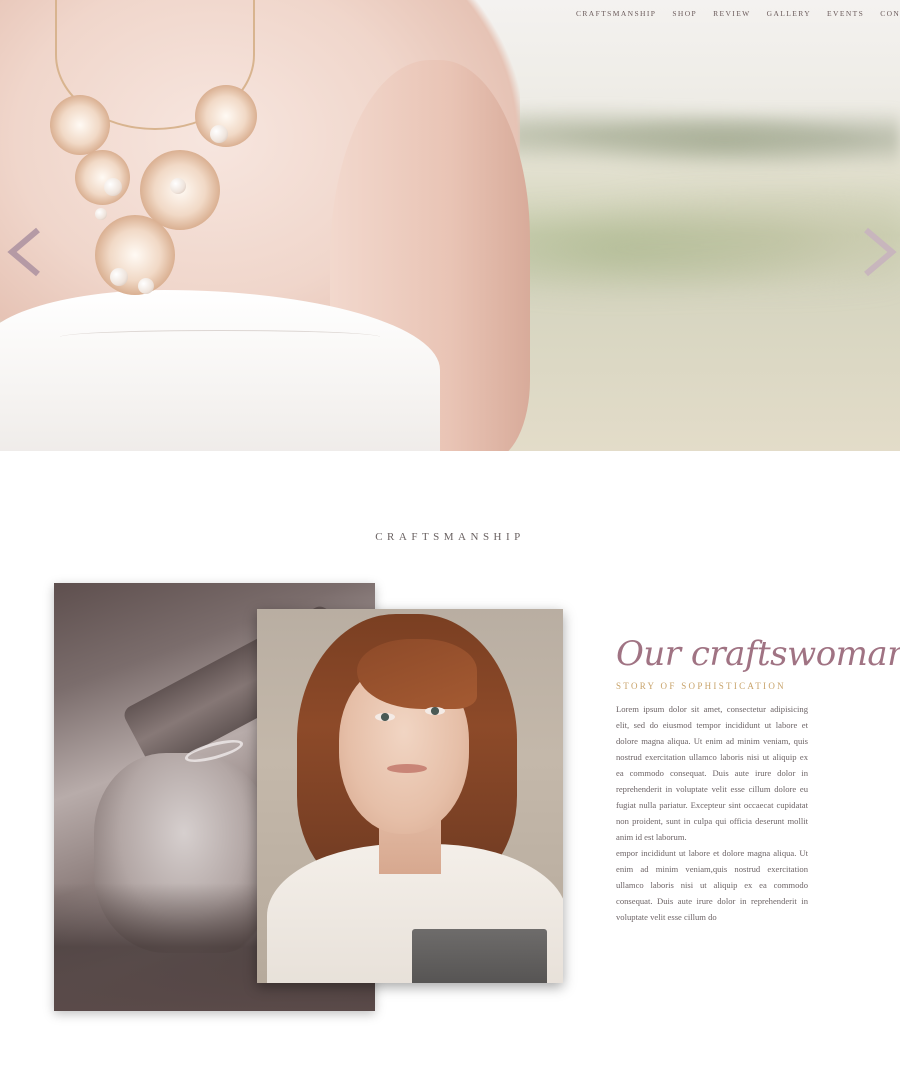  What do you see at coordinates (789, 13) in the screenshot?
I see `nav-item-gallery: GALLERY` at bounding box center [789, 13].